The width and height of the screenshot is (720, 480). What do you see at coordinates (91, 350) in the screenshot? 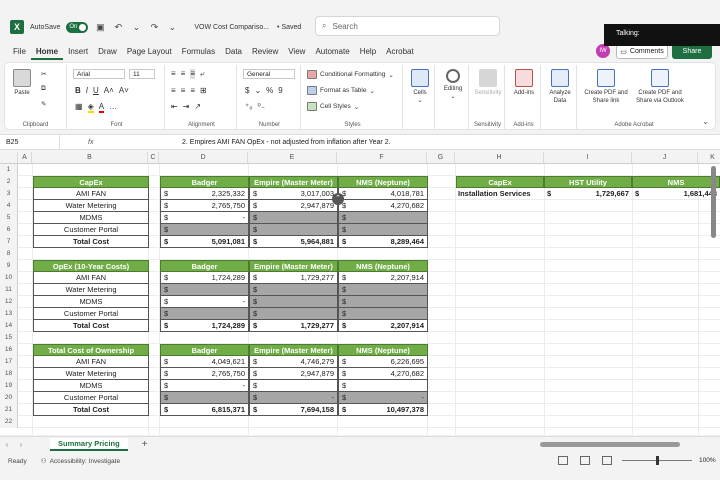
I see `tco-title: Total Cost of Ownership` at bounding box center [91, 350].